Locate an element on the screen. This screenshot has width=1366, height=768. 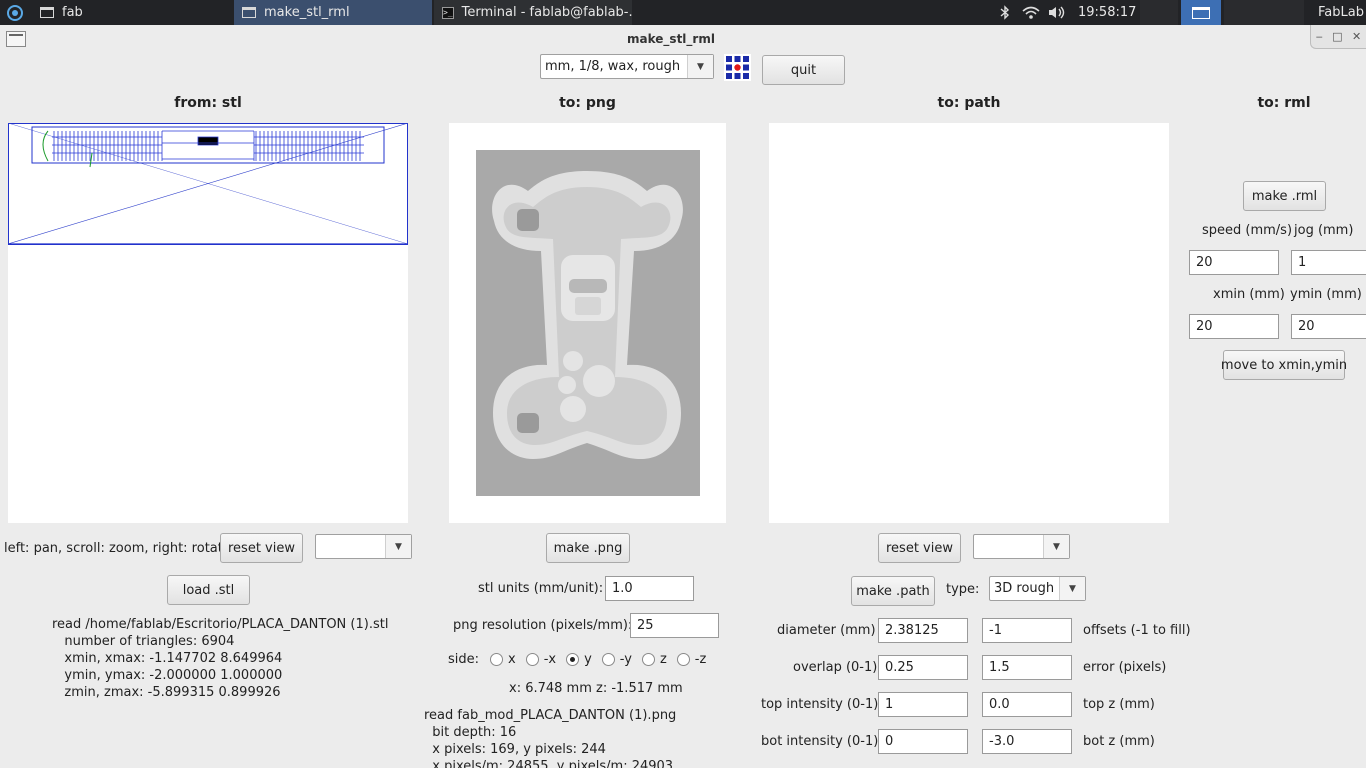
task-label: fab is located at coordinates (72, 12).